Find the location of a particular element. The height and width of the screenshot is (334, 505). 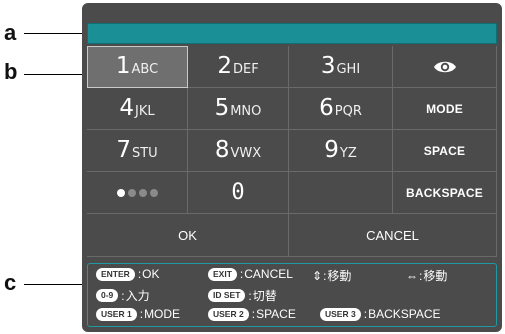

mask-dots-key is located at coordinates (137, 193).